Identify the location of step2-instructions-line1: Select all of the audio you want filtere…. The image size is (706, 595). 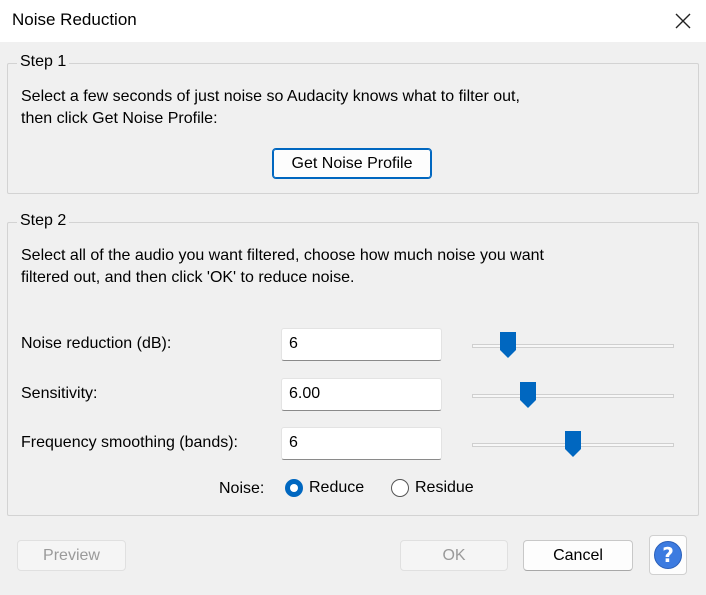
(282, 255).